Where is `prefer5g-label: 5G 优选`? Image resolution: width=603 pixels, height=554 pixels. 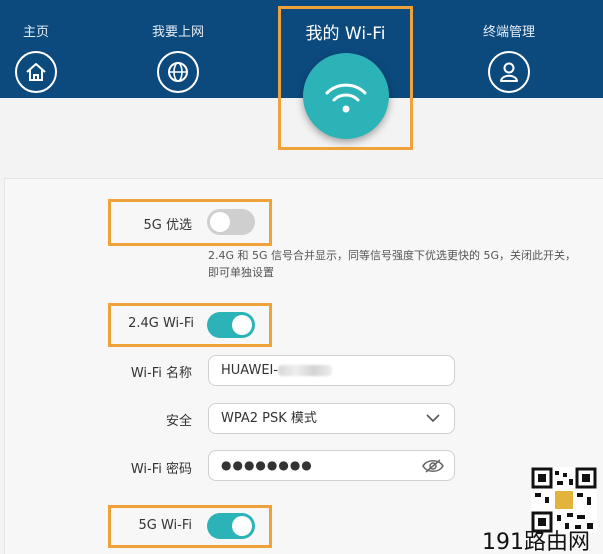 prefer5g-label: 5G 优选 is located at coordinates (167, 225).